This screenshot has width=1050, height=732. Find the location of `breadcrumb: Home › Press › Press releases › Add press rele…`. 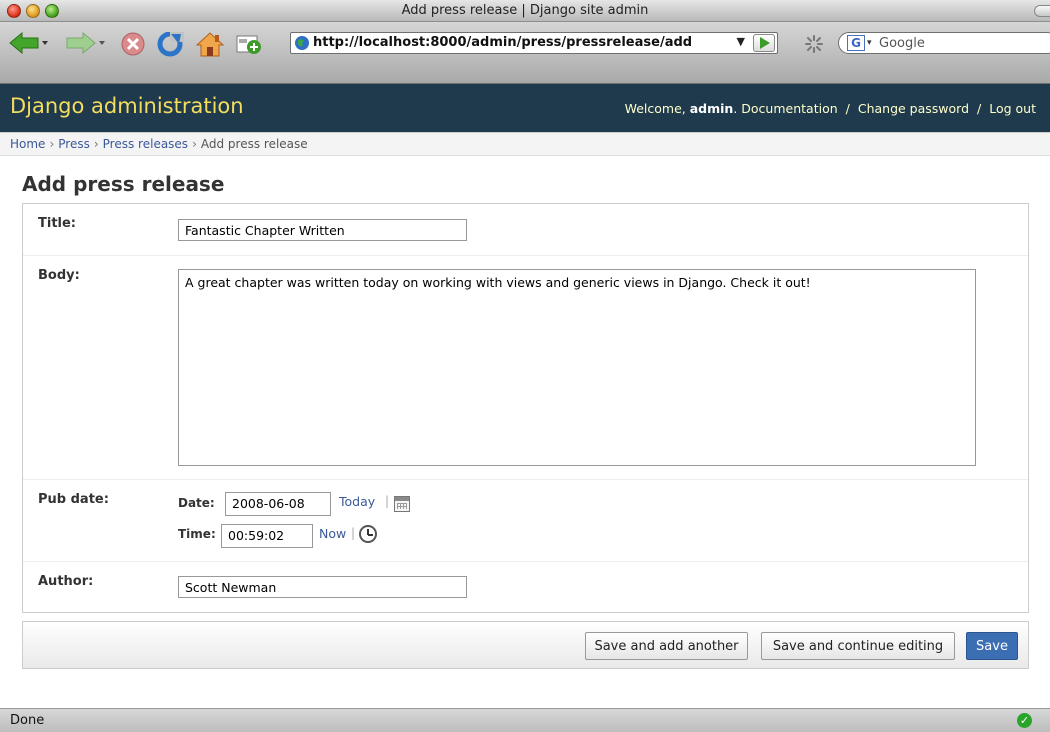

breadcrumb: Home › Press › Press releases › Add press rele… is located at coordinates (525, 144).